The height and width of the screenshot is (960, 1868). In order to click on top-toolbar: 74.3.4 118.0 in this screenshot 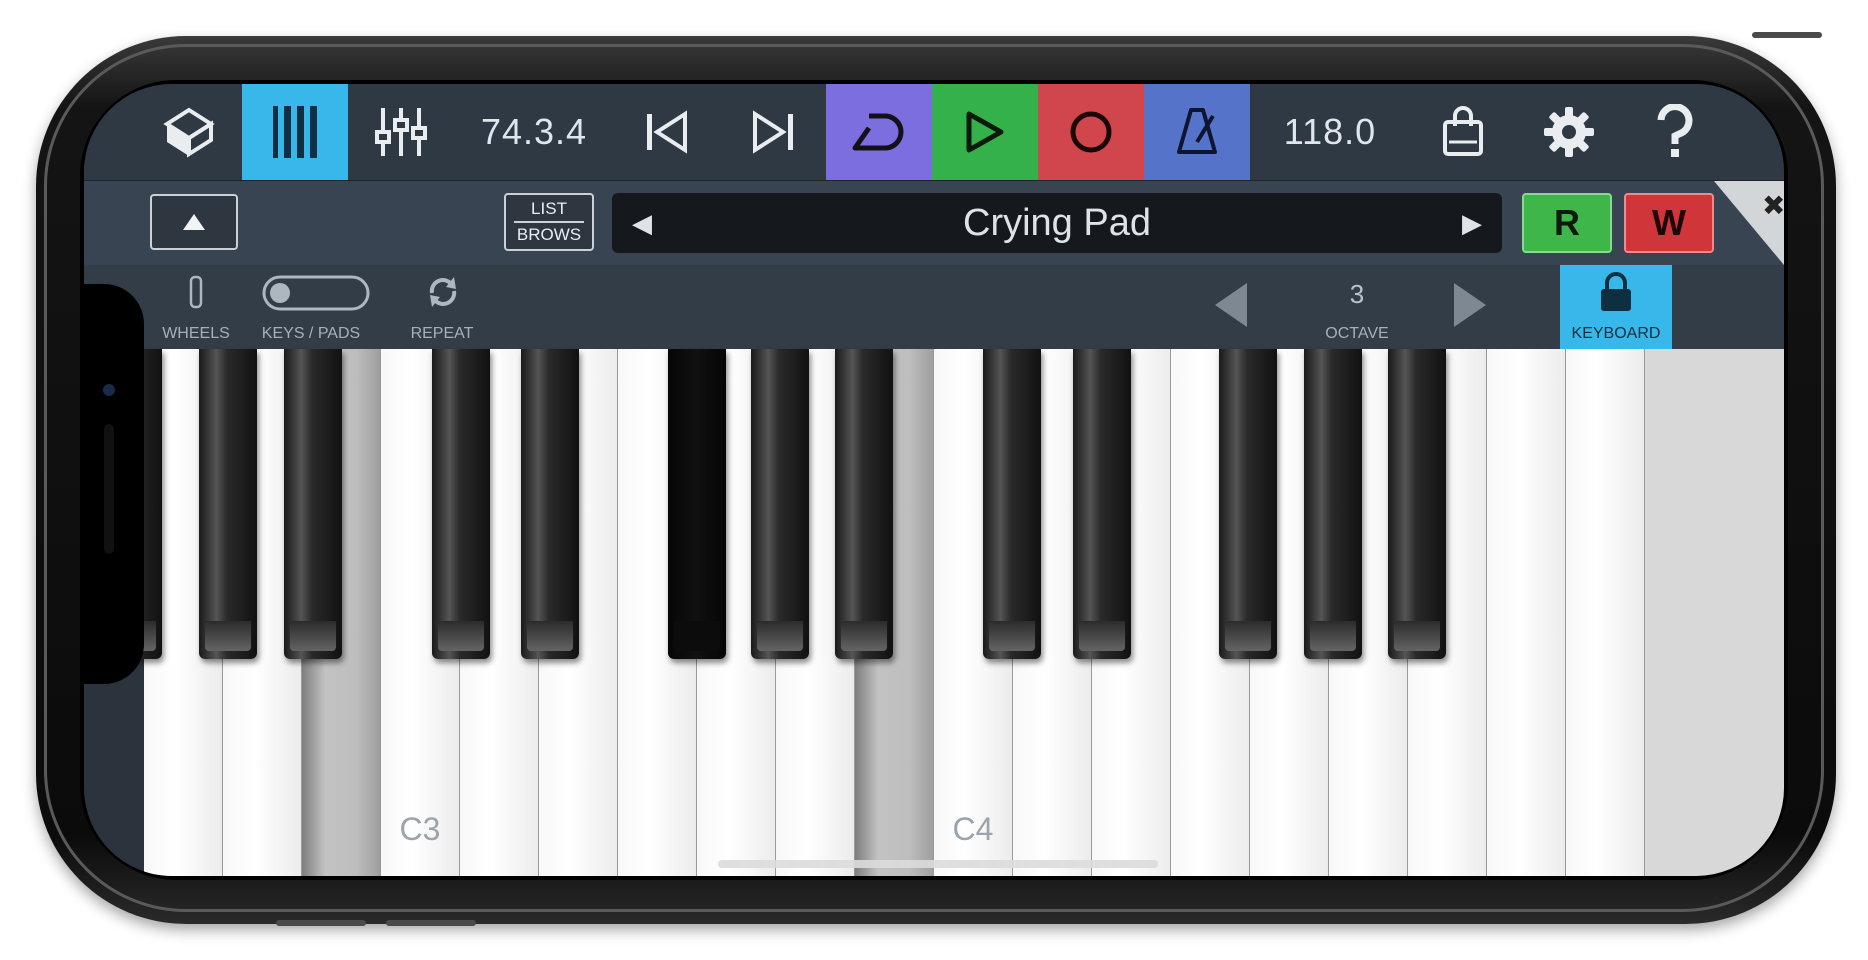, I will do `click(934, 132)`.